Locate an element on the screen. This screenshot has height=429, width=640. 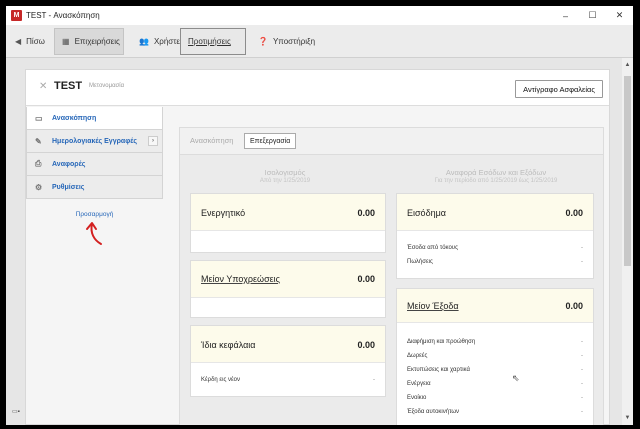
account-label: Εκτυπώσεις και χαρτικά is located at coordinates (438, 370).